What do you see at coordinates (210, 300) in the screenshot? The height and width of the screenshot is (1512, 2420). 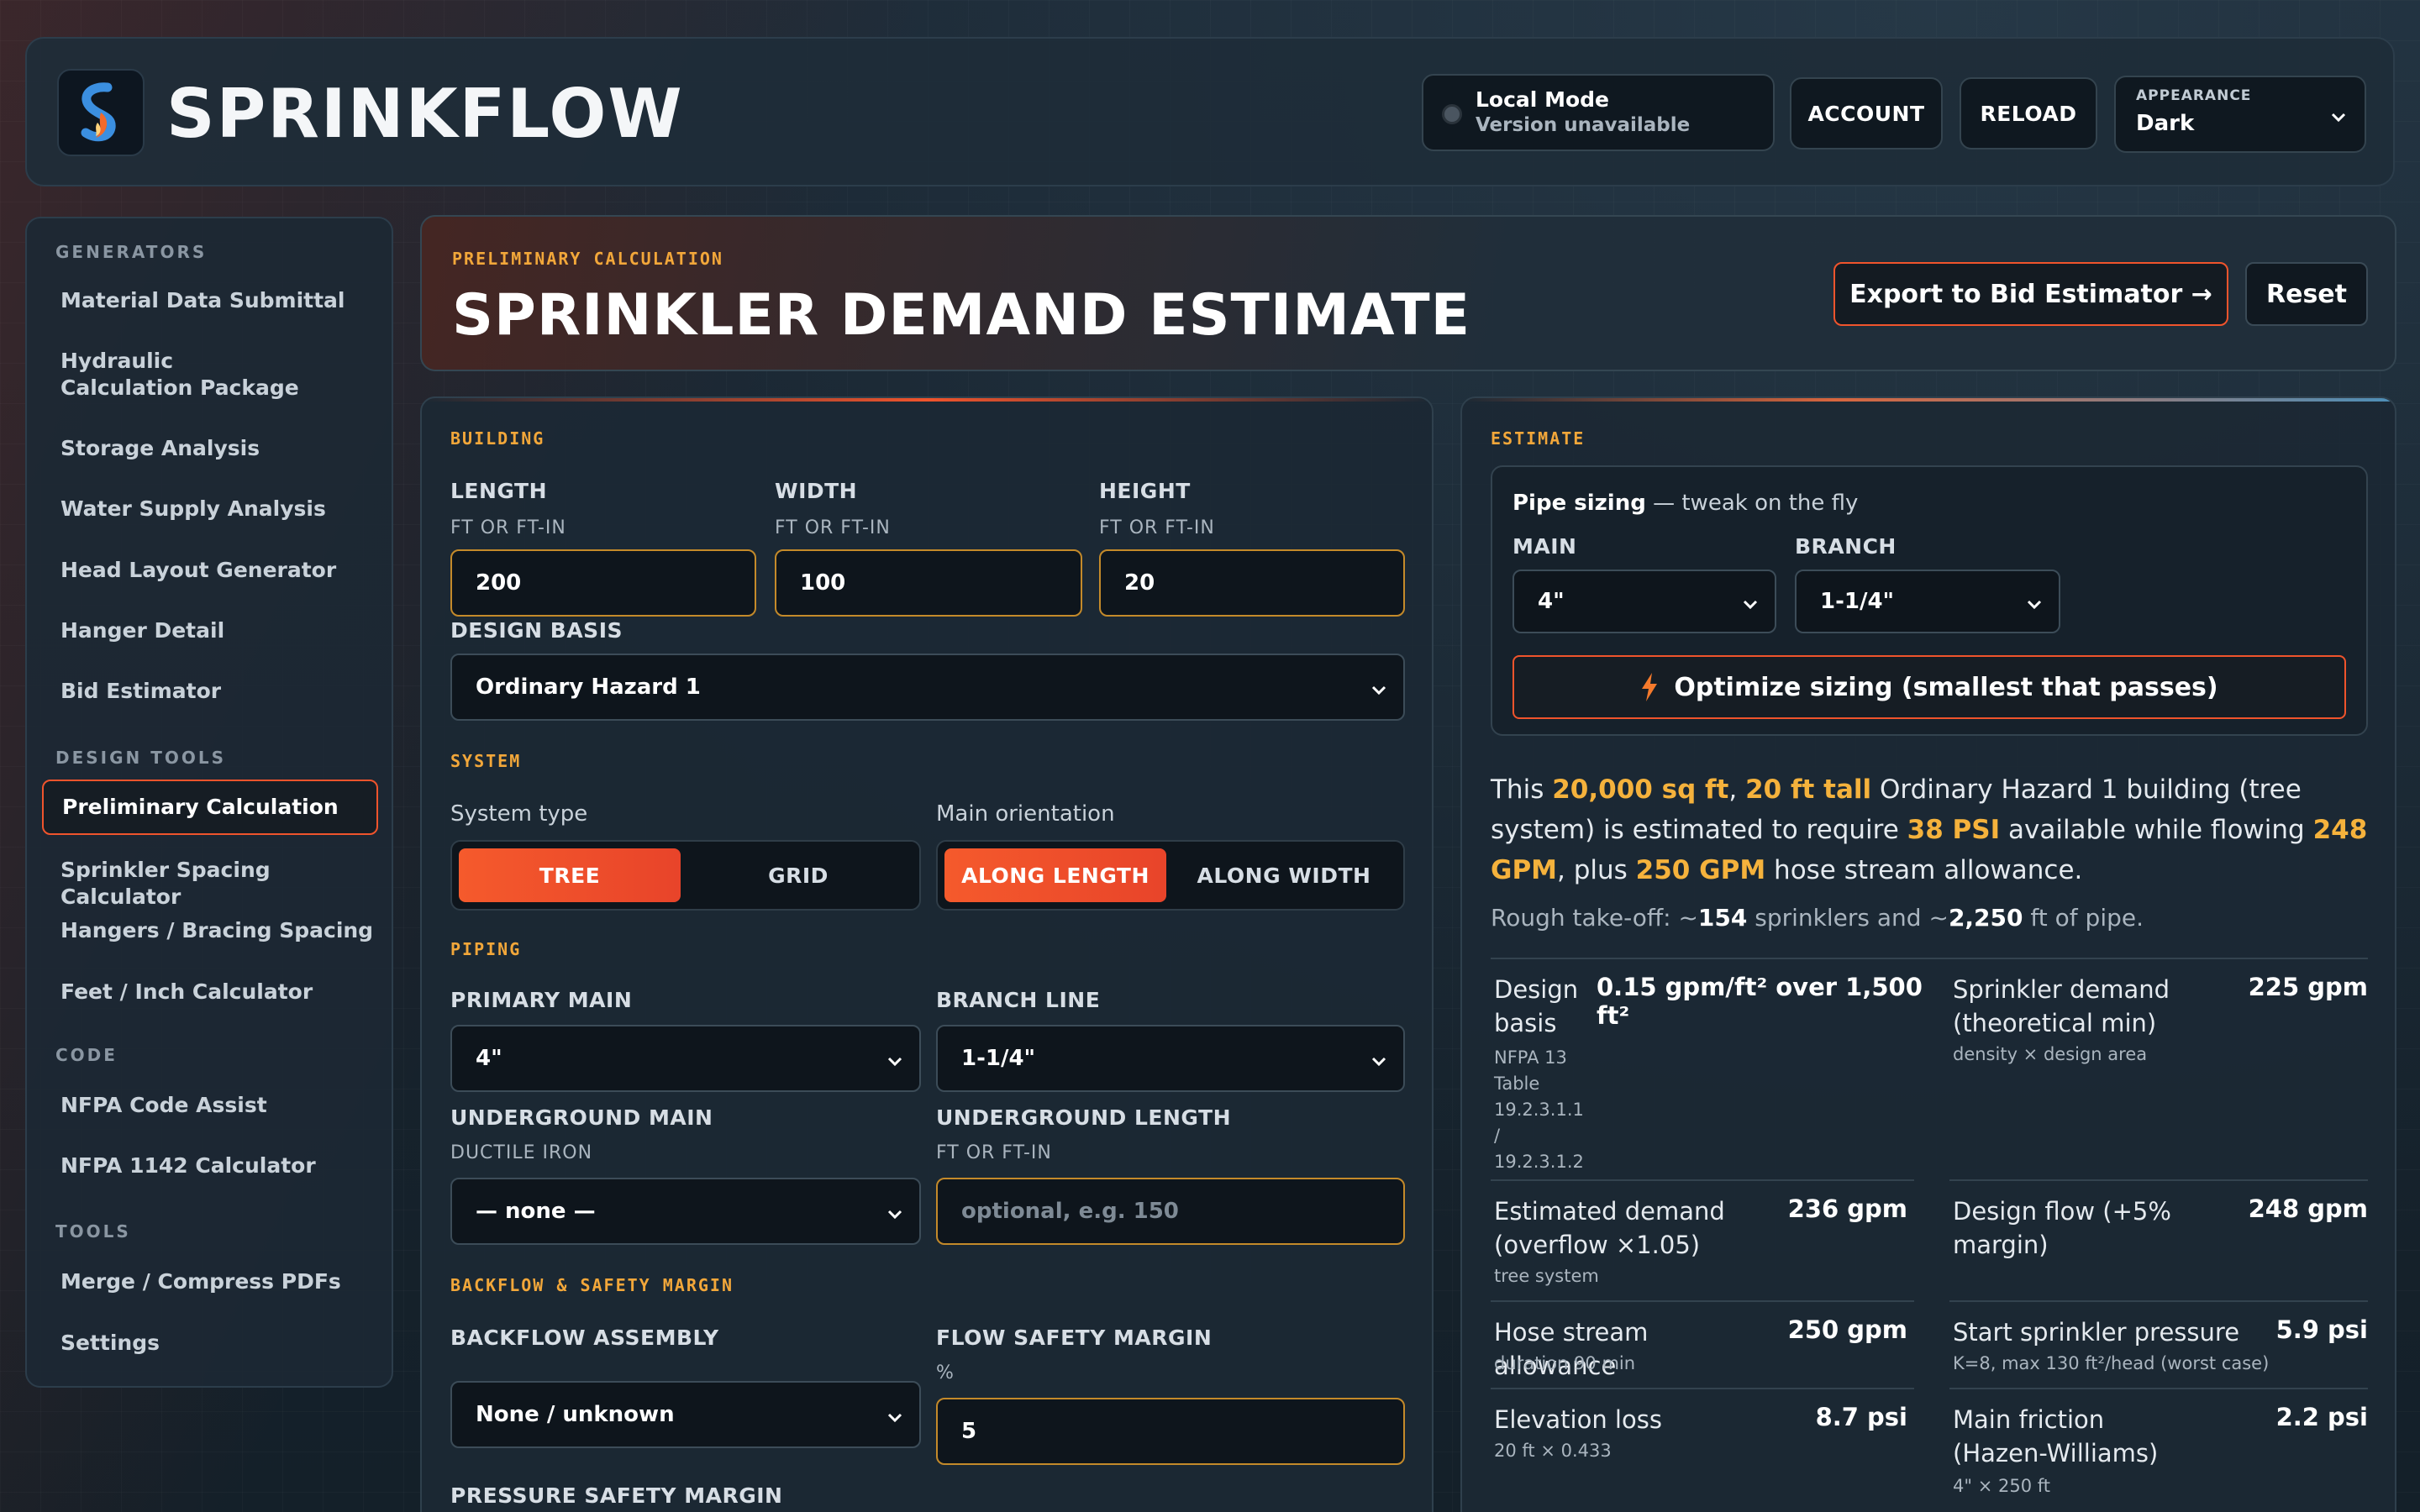 I see `sidebar-item-material-data-submittal: Material Data Submittal` at bounding box center [210, 300].